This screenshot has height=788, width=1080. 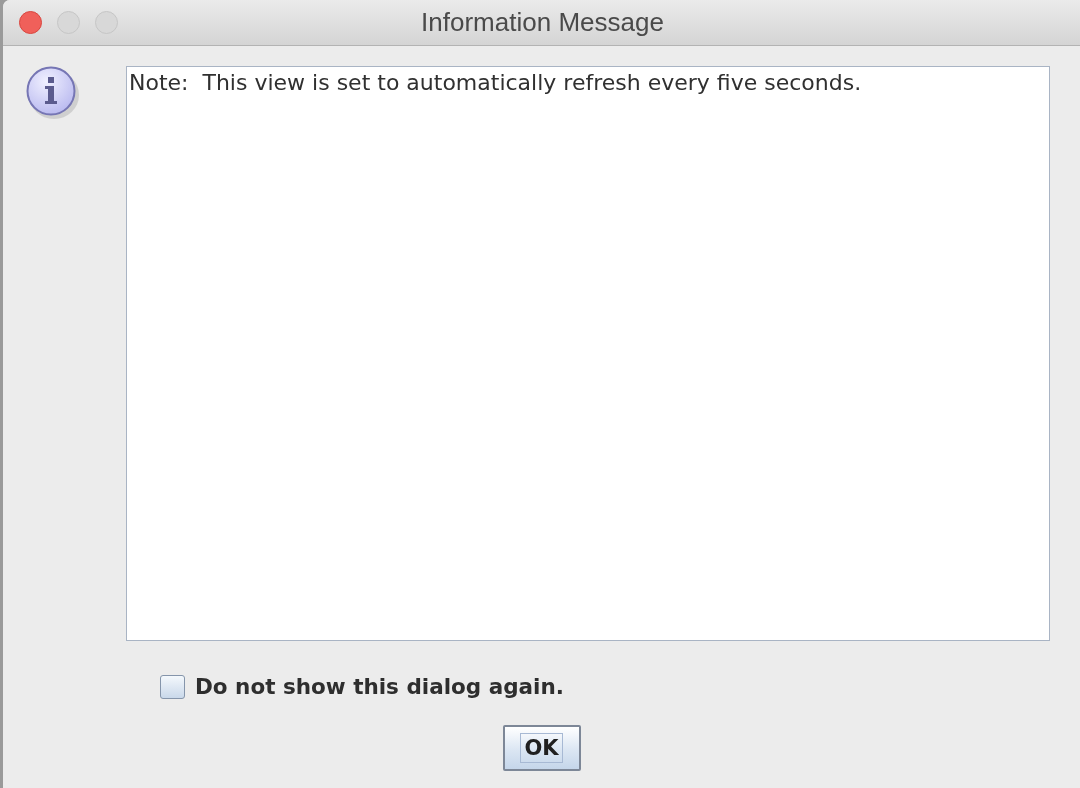 What do you see at coordinates (172, 686) in the screenshot?
I see `checkbox` at bounding box center [172, 686].